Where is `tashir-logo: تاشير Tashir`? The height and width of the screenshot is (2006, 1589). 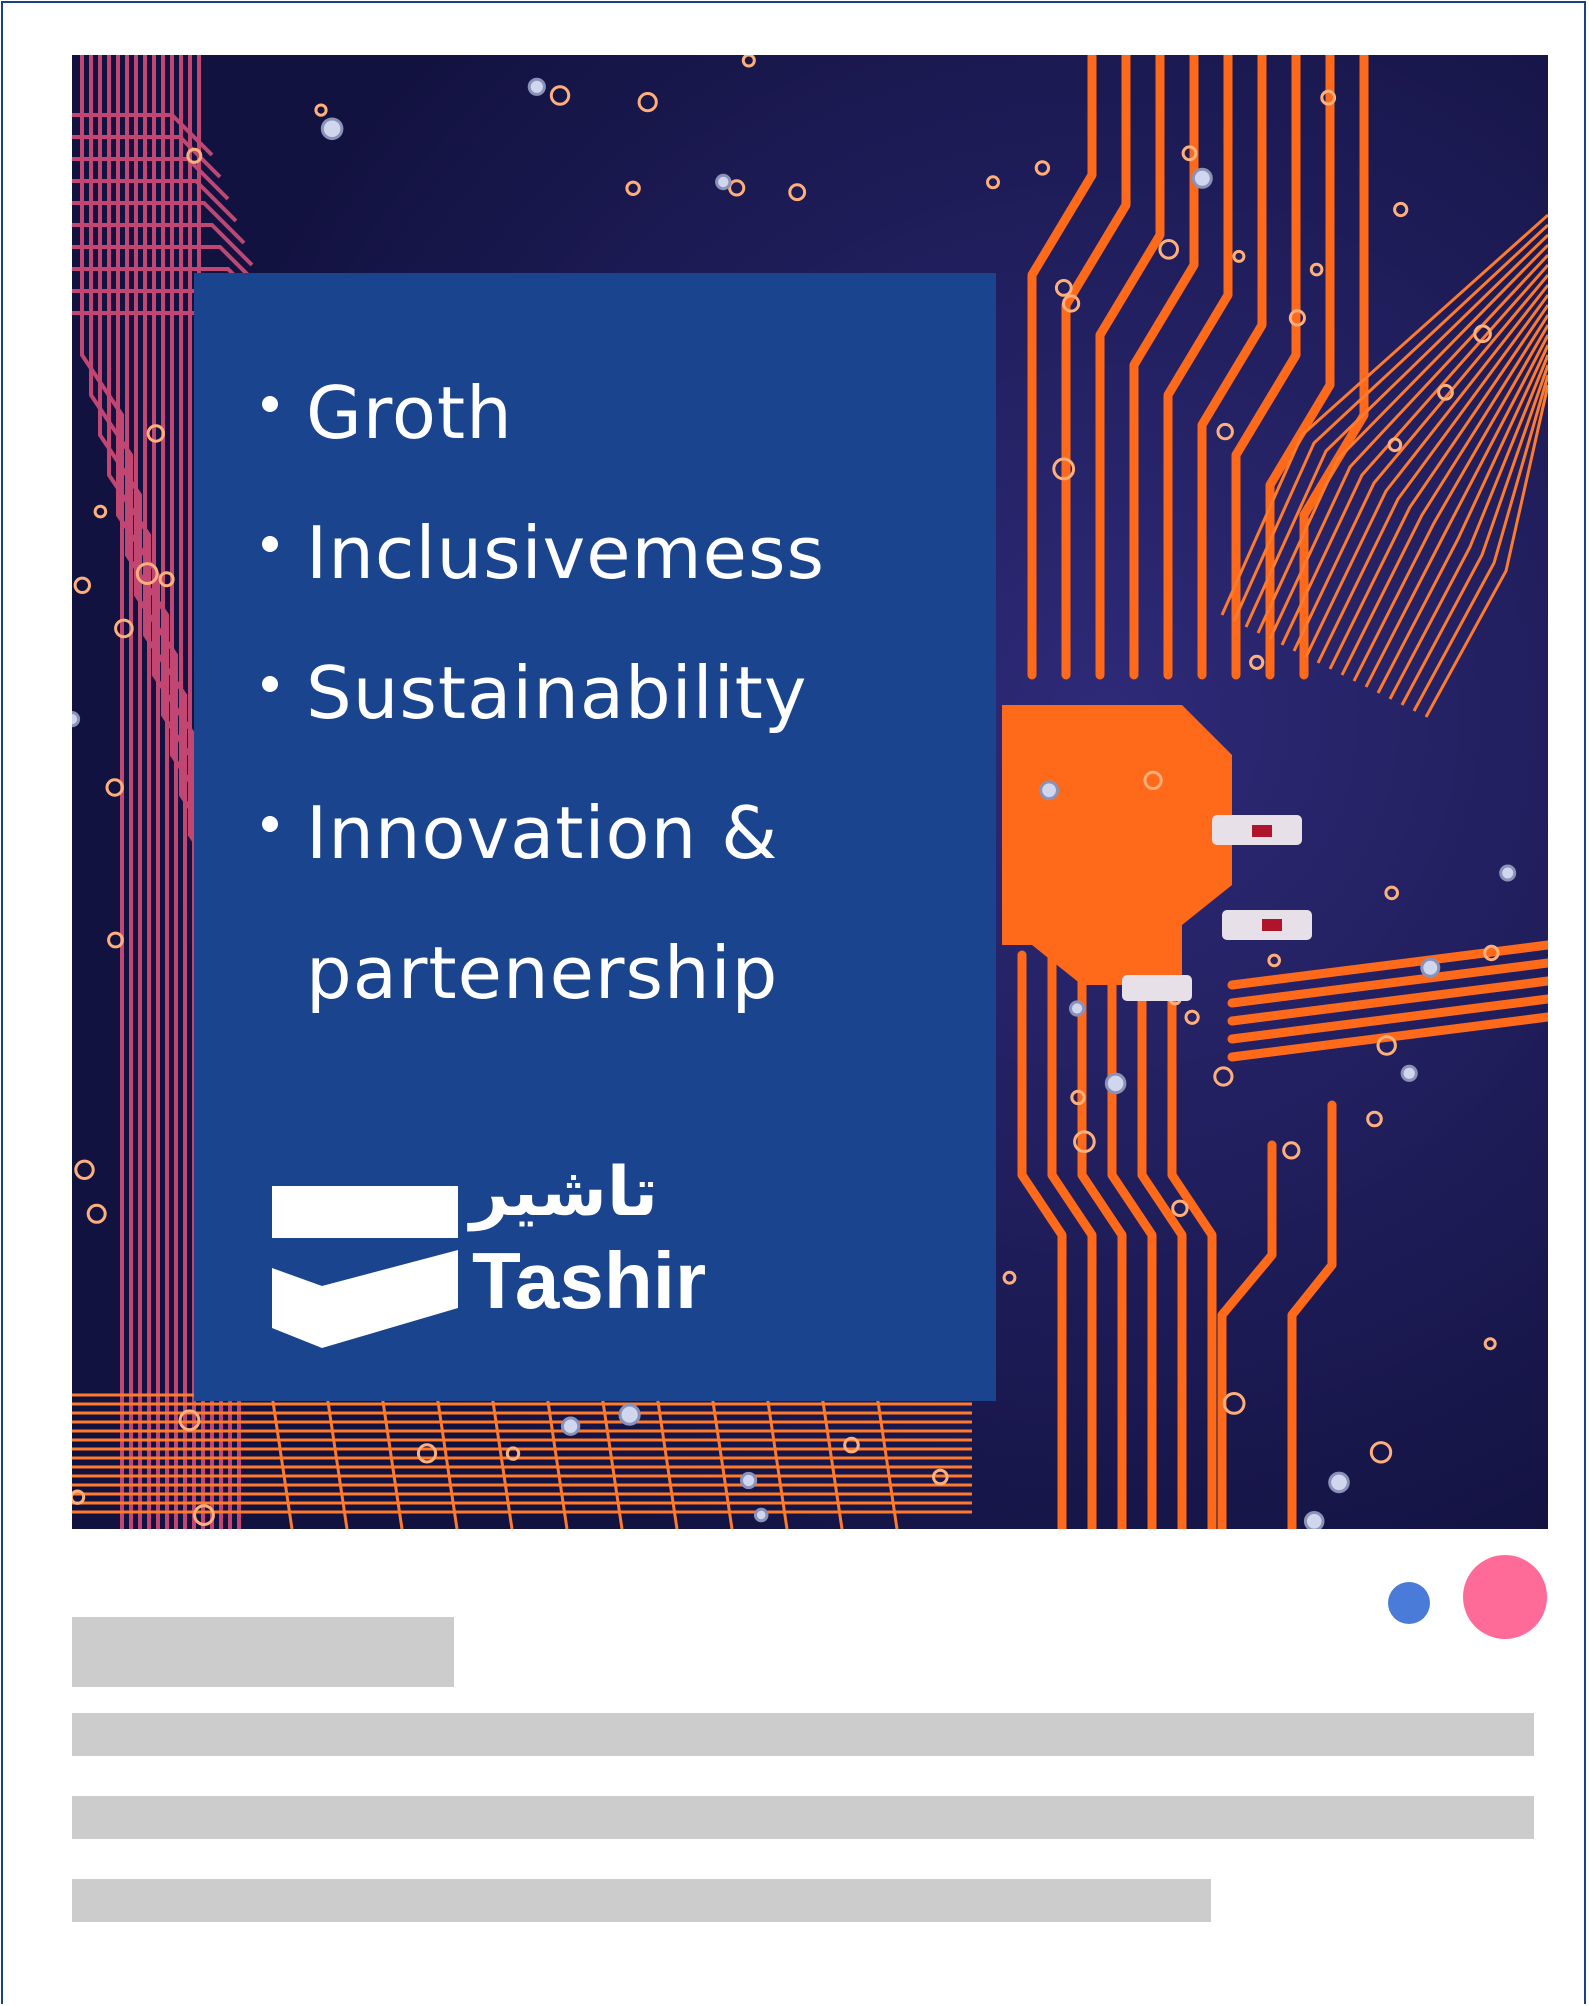 tashir-logo: تاشير Tashir is located at coordinates (492, 1250).